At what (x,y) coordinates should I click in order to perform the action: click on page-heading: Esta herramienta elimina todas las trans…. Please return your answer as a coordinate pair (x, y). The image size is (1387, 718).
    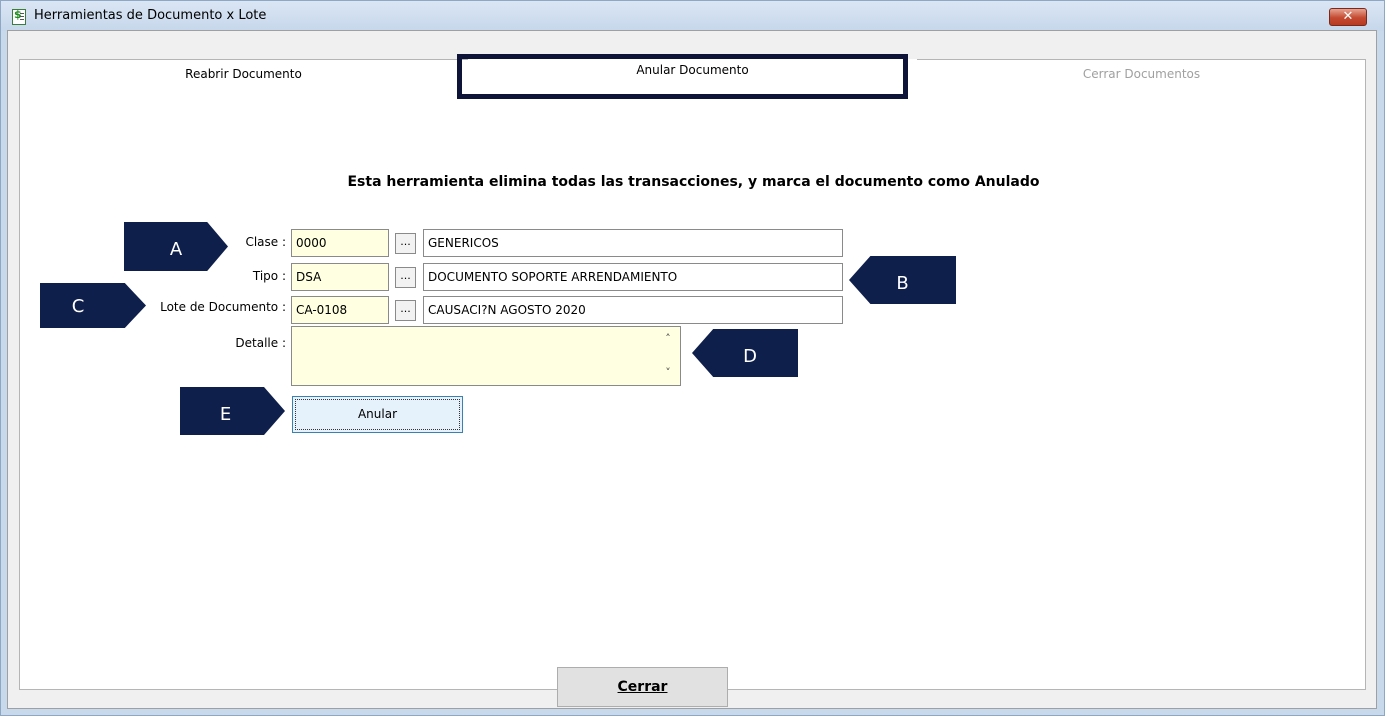
    Looking at the image, I should click on (693, 182).